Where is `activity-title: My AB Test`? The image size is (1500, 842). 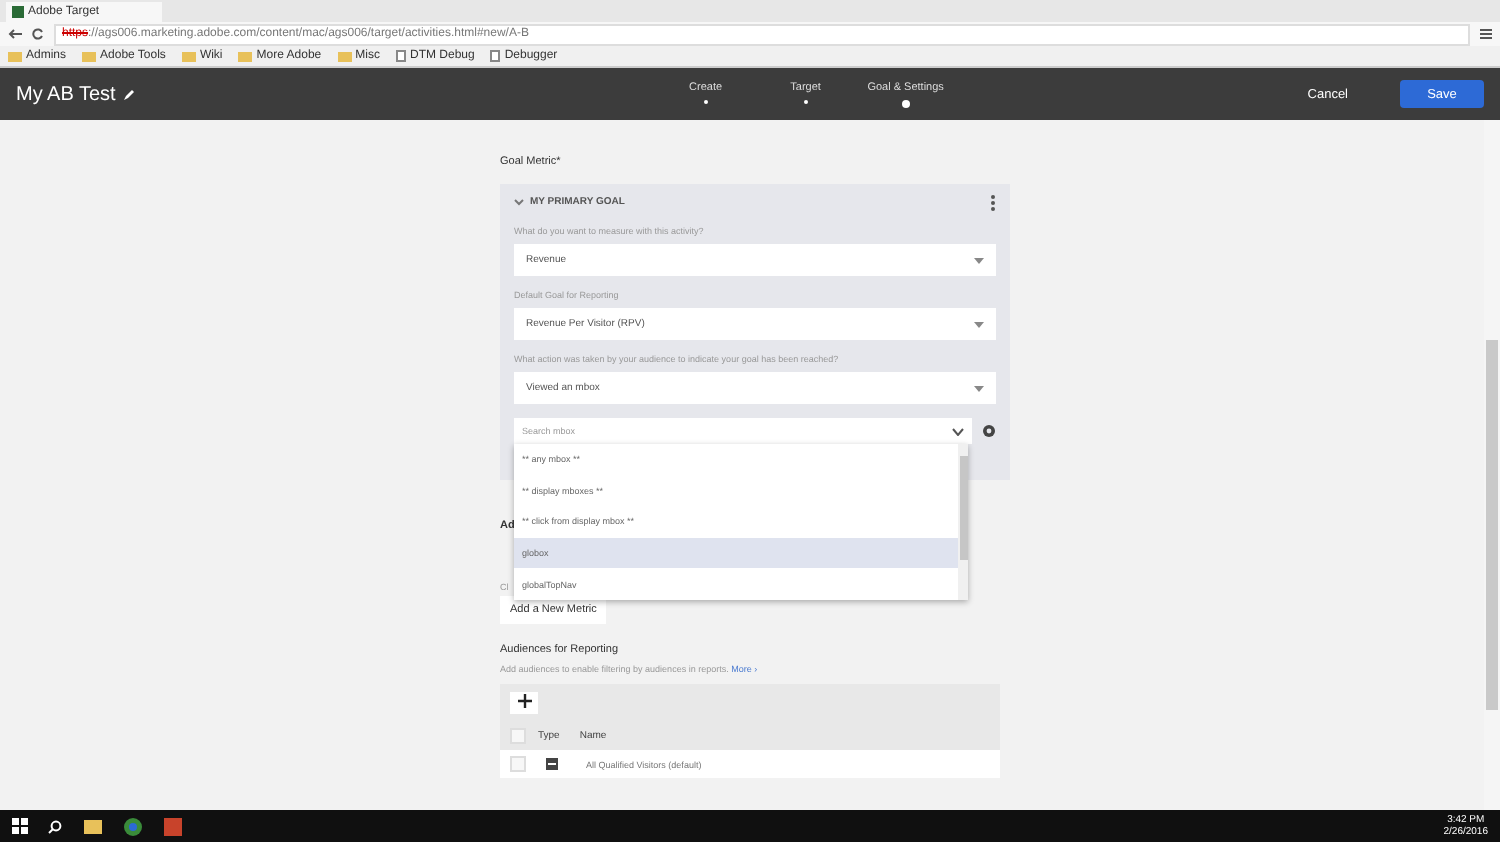 activity-title: My AB Test is located at coordinates (66, 94).